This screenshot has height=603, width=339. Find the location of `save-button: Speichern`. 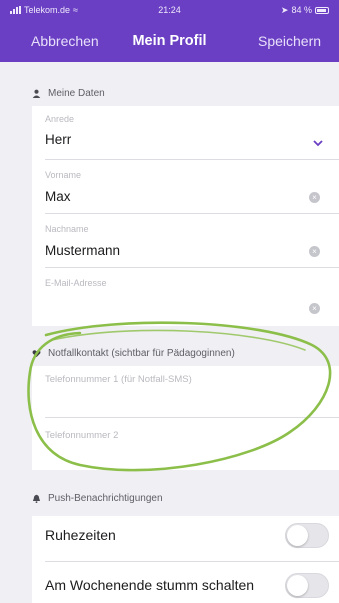

save-button: Speichern is located at coordinates (289, 41).